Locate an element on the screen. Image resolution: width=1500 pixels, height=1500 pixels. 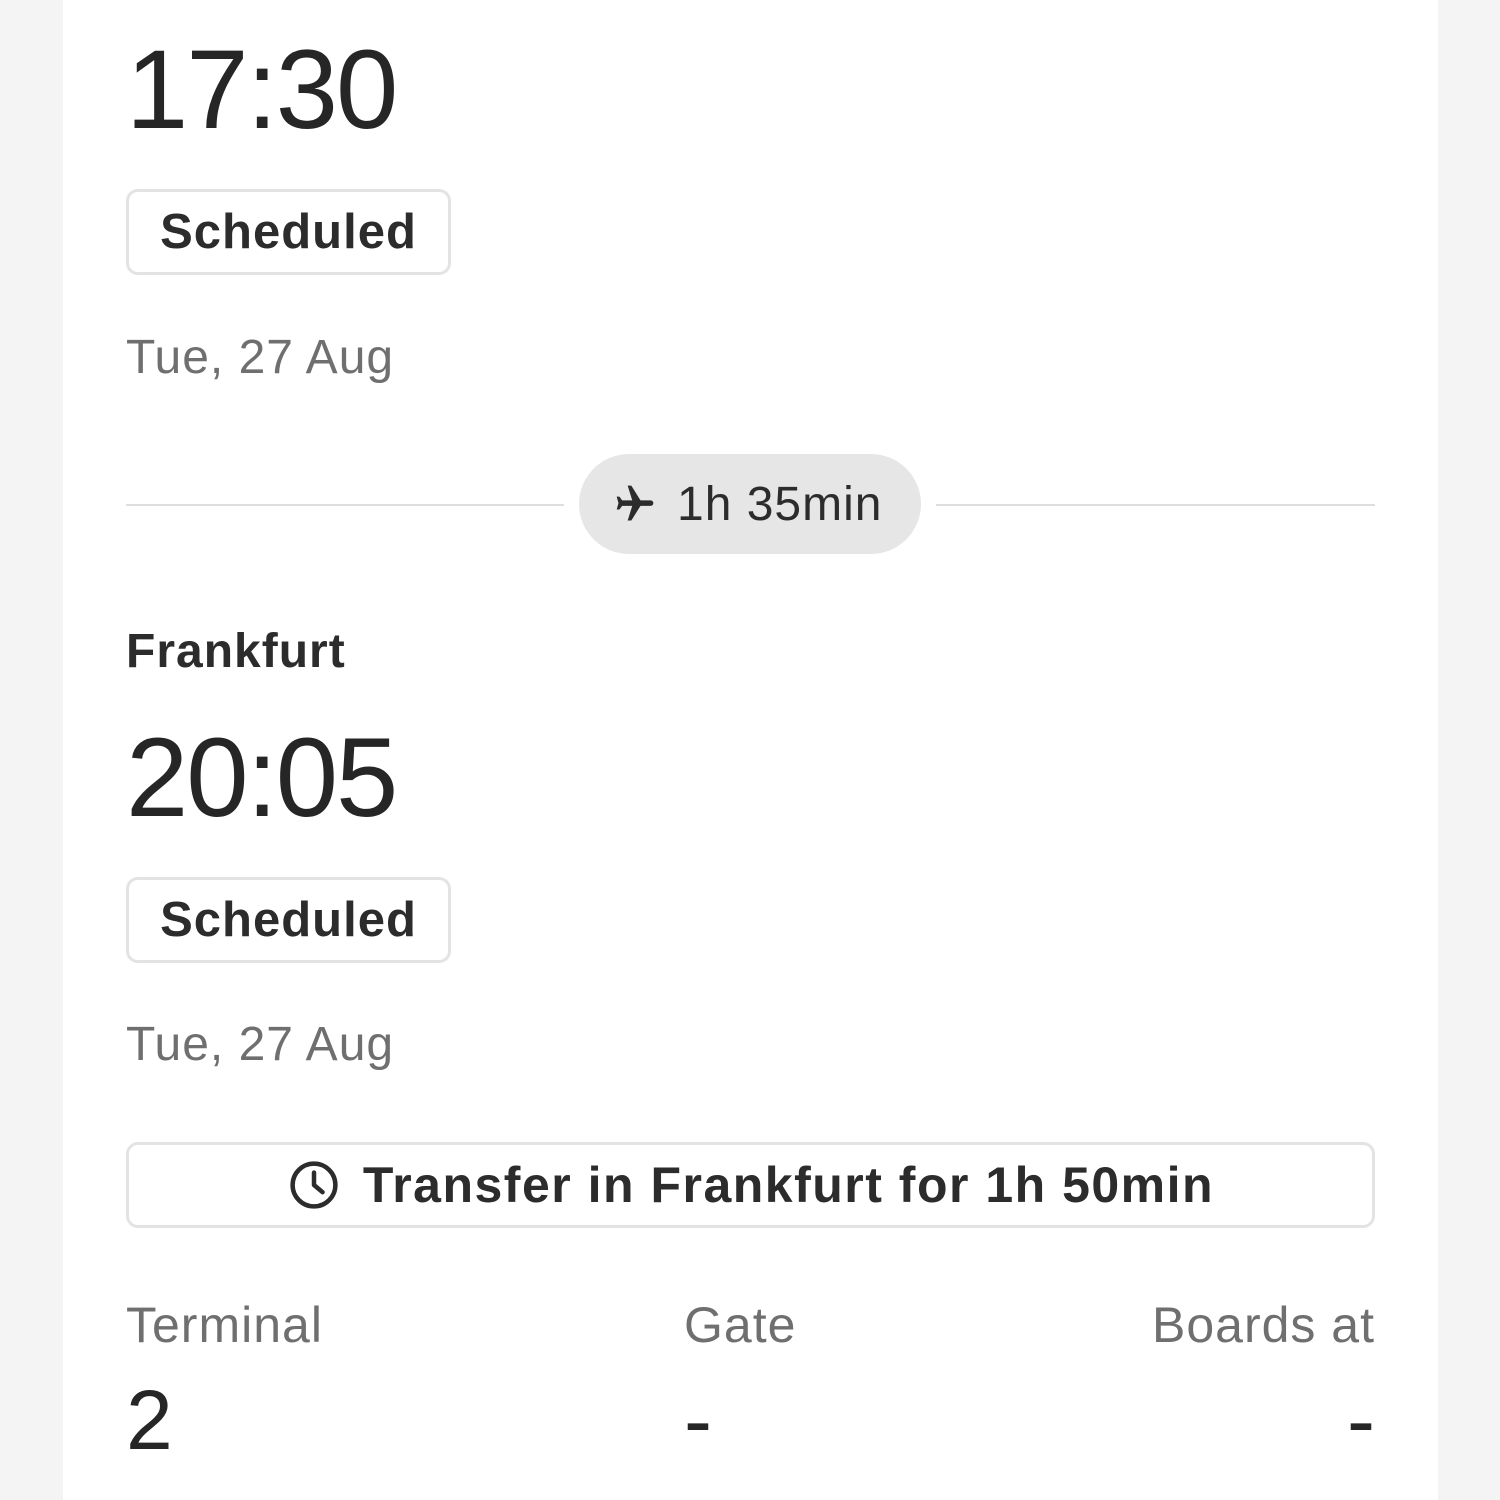
boards-at-value: - is located at coordinates (1361, 1420).